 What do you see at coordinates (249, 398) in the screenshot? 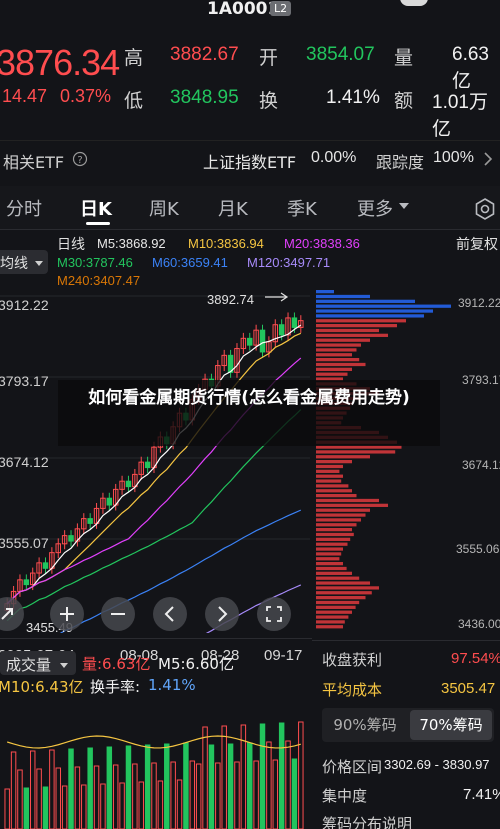
I see `article-title: 如何看金属期货行情(怎么看金属费用走势)` at bounding box center [249, 398].